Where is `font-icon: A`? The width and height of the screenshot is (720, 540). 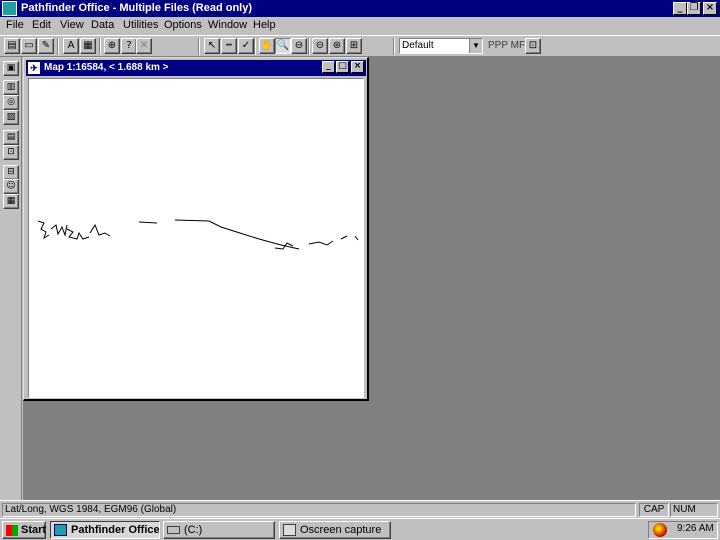 font-icon: A is located at coordinates (71, 46).